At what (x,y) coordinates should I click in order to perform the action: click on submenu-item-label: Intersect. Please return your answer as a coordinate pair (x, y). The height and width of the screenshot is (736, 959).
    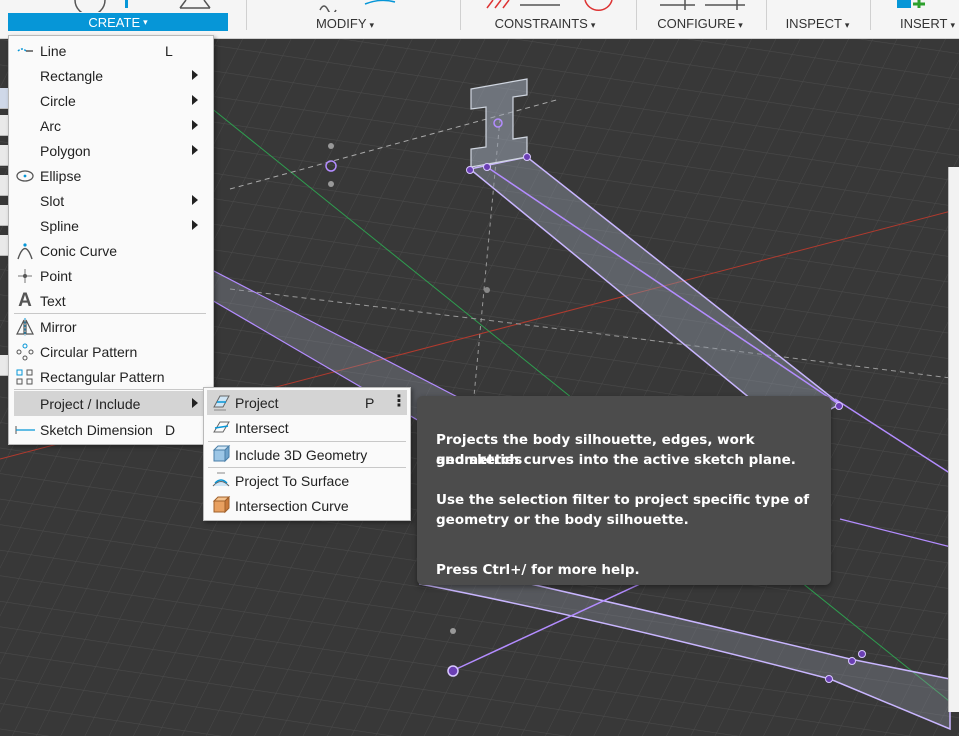
    Looking at the image, I should click on (262, 427).